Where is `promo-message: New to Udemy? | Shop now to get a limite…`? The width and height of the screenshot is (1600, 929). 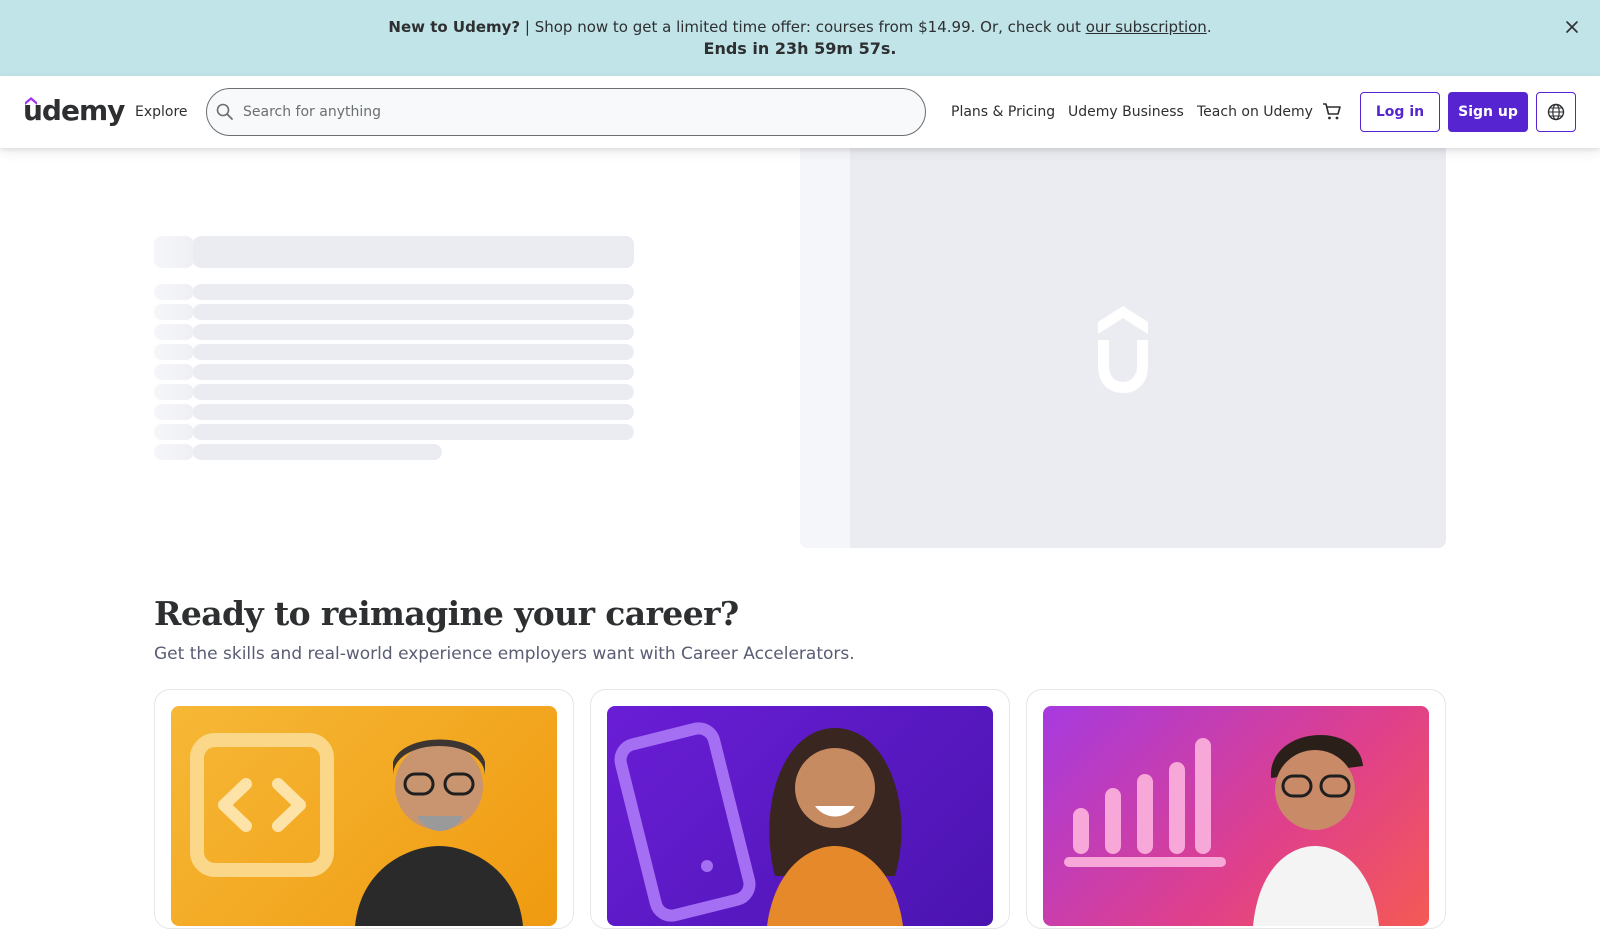
promo-message: New to Udemy? | Shop now to get a limite… is located at coordinates (800, 27).